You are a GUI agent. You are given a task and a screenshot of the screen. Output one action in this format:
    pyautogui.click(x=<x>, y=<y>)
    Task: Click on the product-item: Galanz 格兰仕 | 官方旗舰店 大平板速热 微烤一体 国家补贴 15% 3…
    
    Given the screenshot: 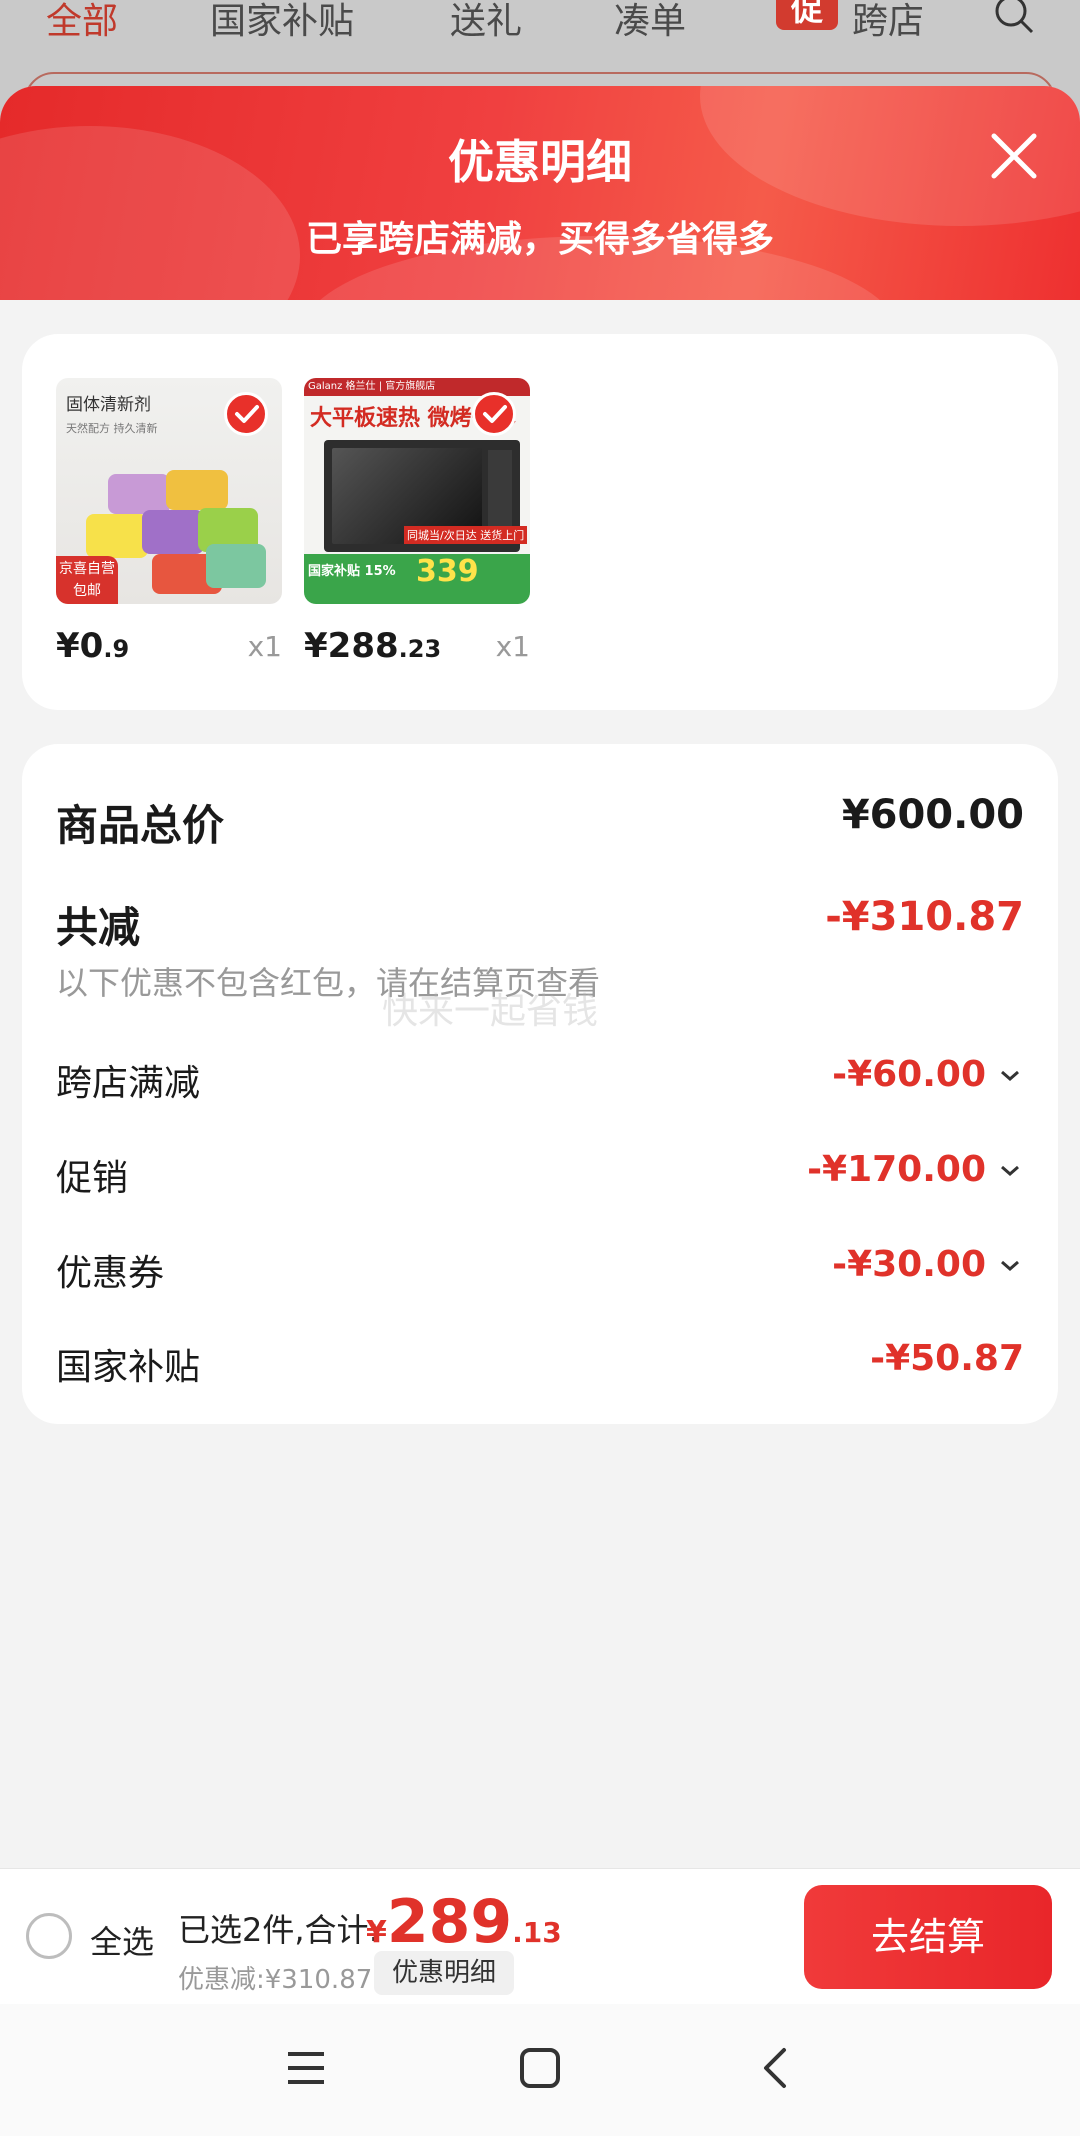 What is the action you would take?
    pyautogui.click(x=417, y=522)
    